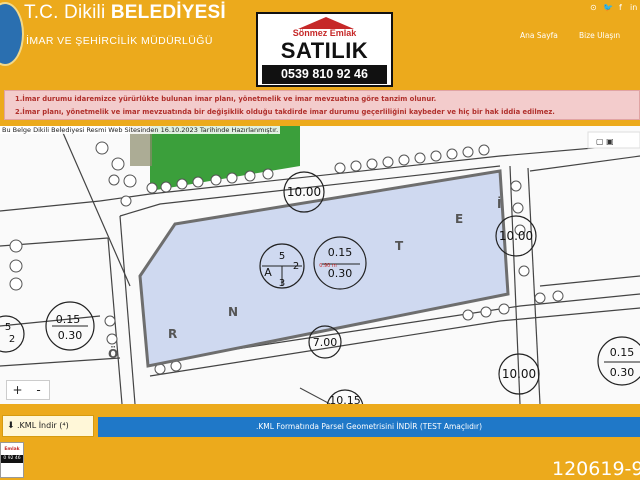 The image size is (640, 480). What do you see at coordinates (633, 7) in the screenshot?
I see `linkedin-icon: in` at bounding box center [633, 7].